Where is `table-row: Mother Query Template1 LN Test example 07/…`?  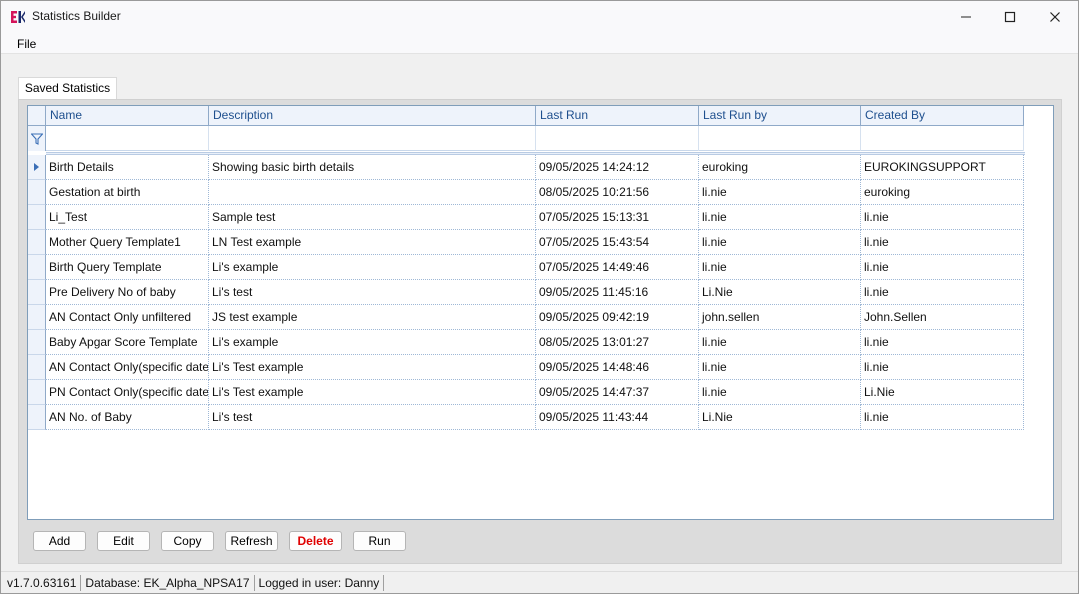
table-row: Mother Query Template1 LN Test example 07/… is located at coordinates (526, 242).